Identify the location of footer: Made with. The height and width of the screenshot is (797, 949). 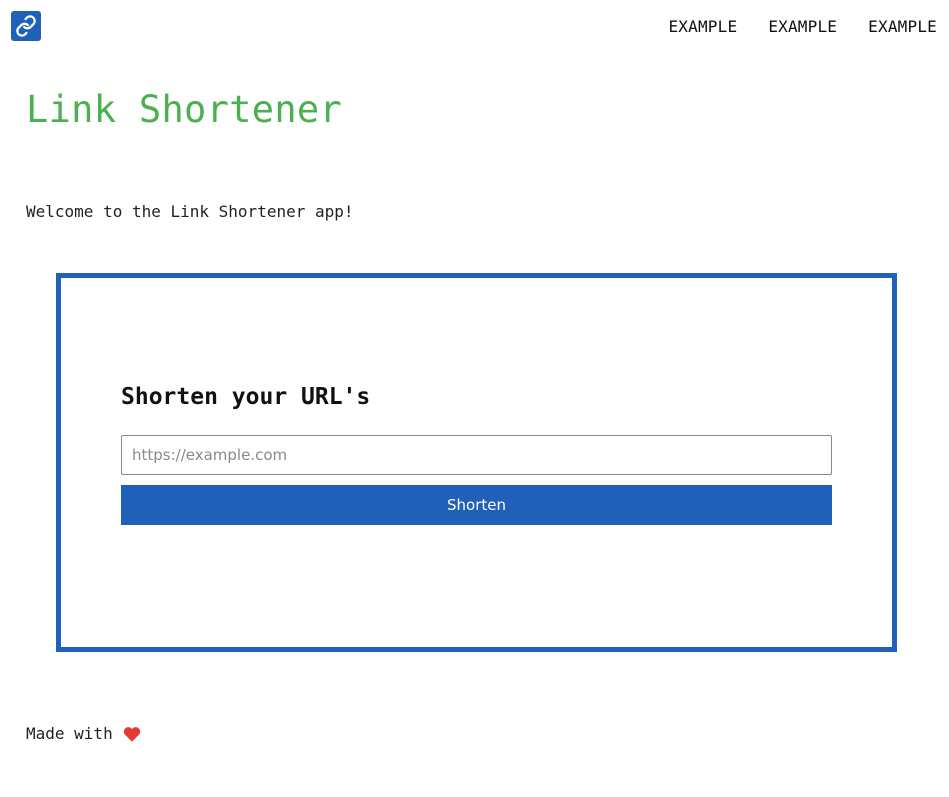
(83, 733).